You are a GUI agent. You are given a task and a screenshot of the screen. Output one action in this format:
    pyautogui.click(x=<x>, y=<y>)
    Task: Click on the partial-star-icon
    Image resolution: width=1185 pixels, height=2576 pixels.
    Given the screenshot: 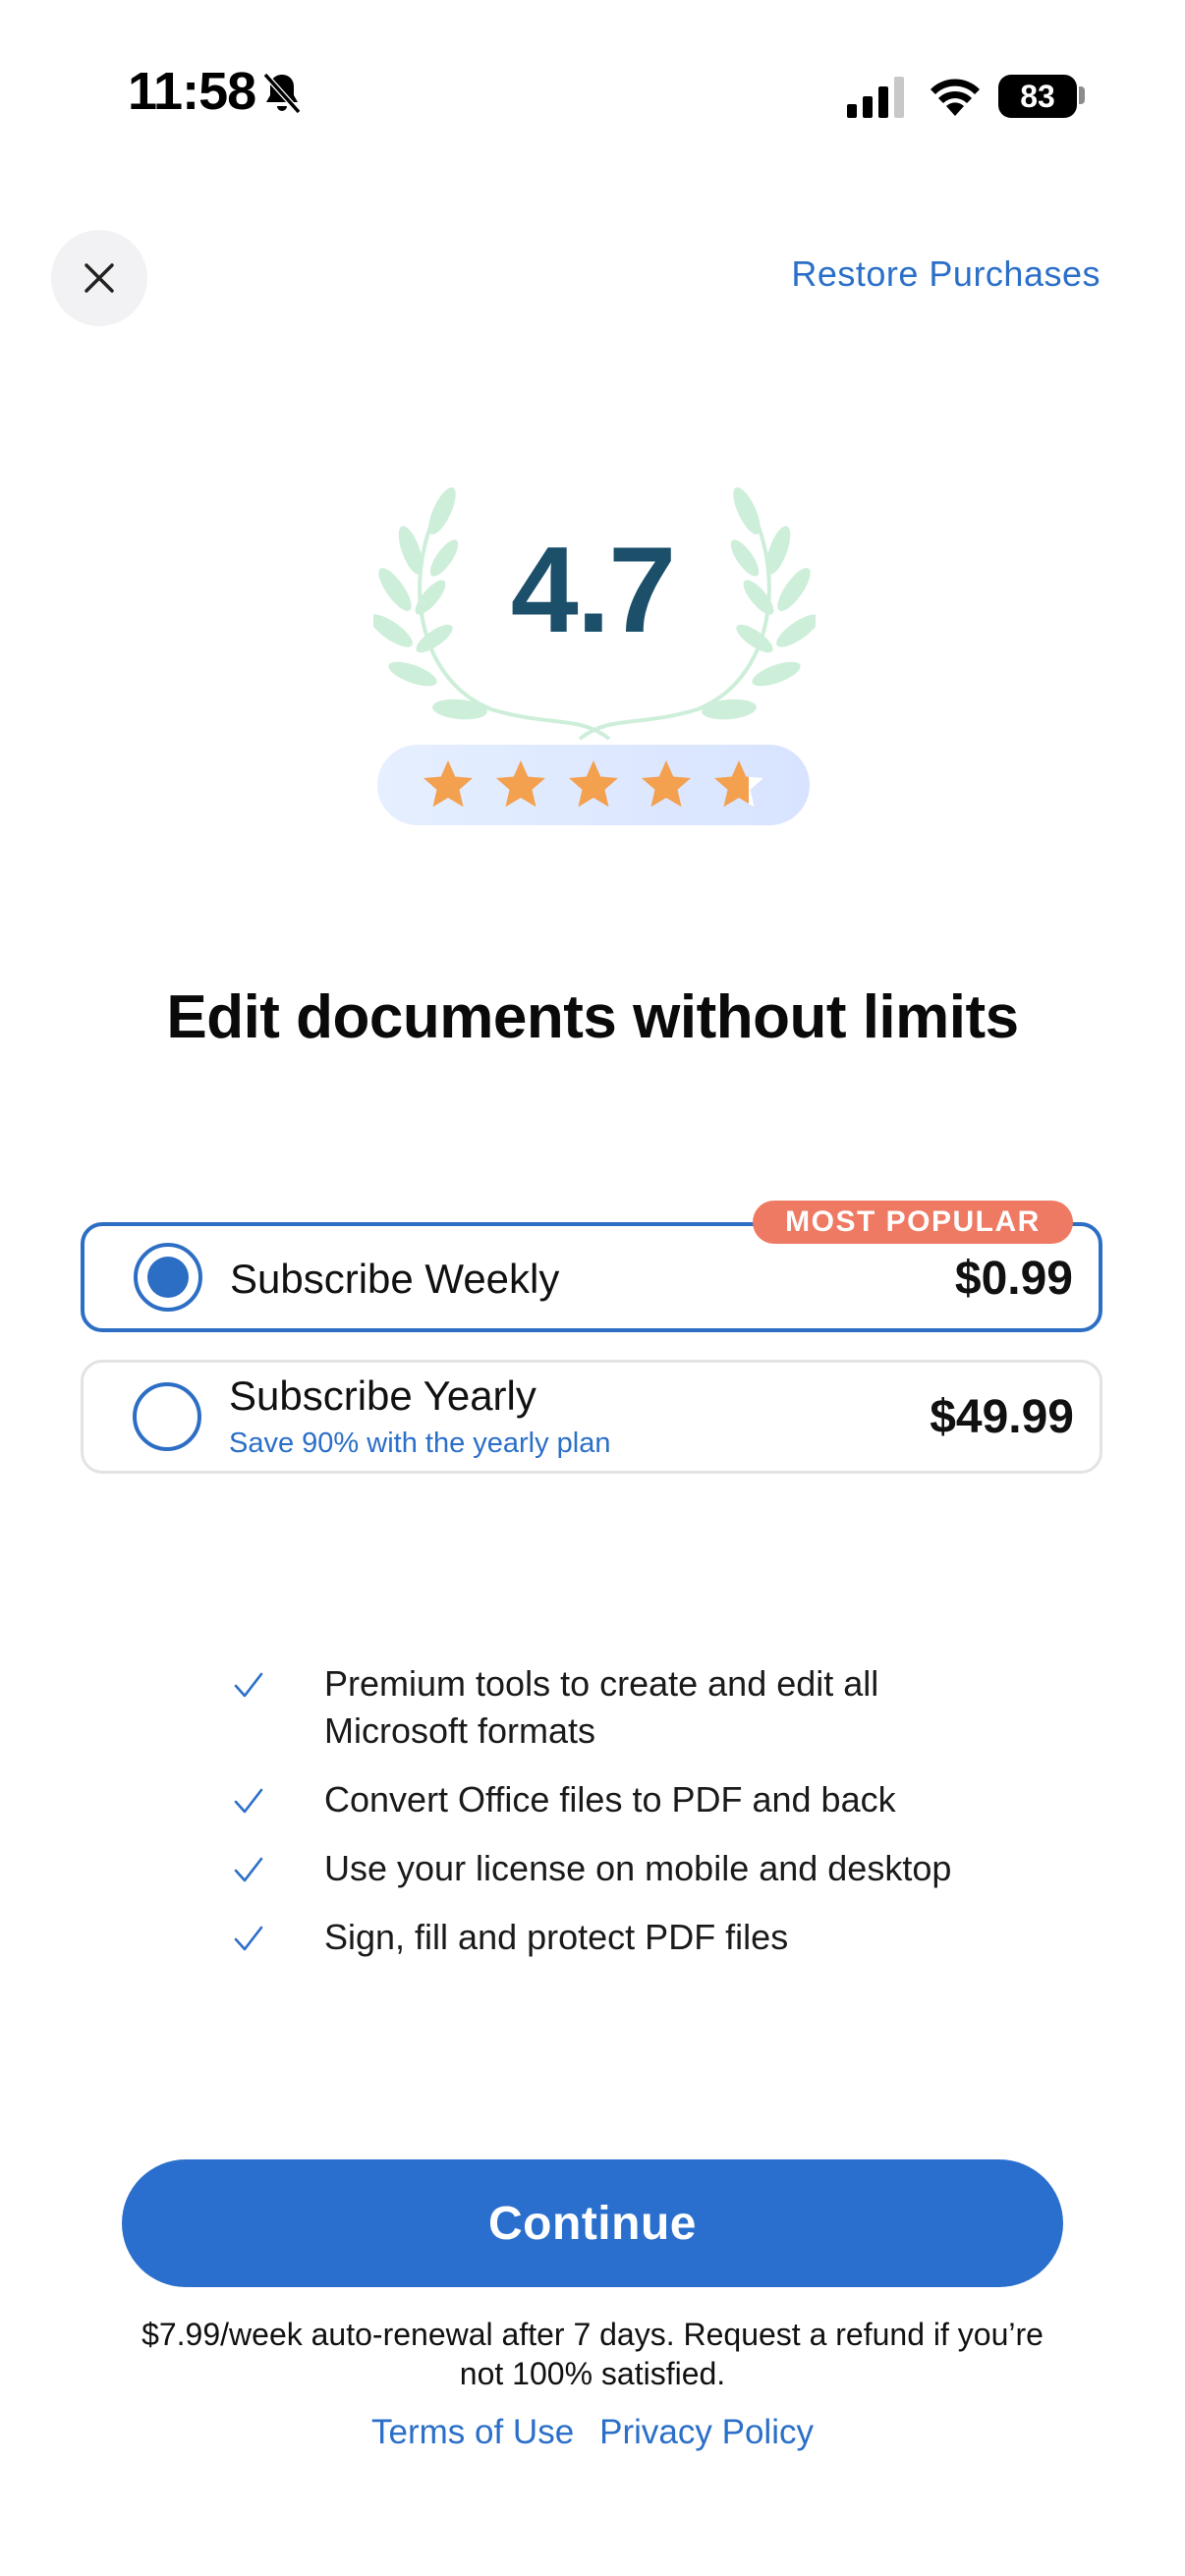 What is the action you would take?
    pyautogui.click(x=739, y=784)
    